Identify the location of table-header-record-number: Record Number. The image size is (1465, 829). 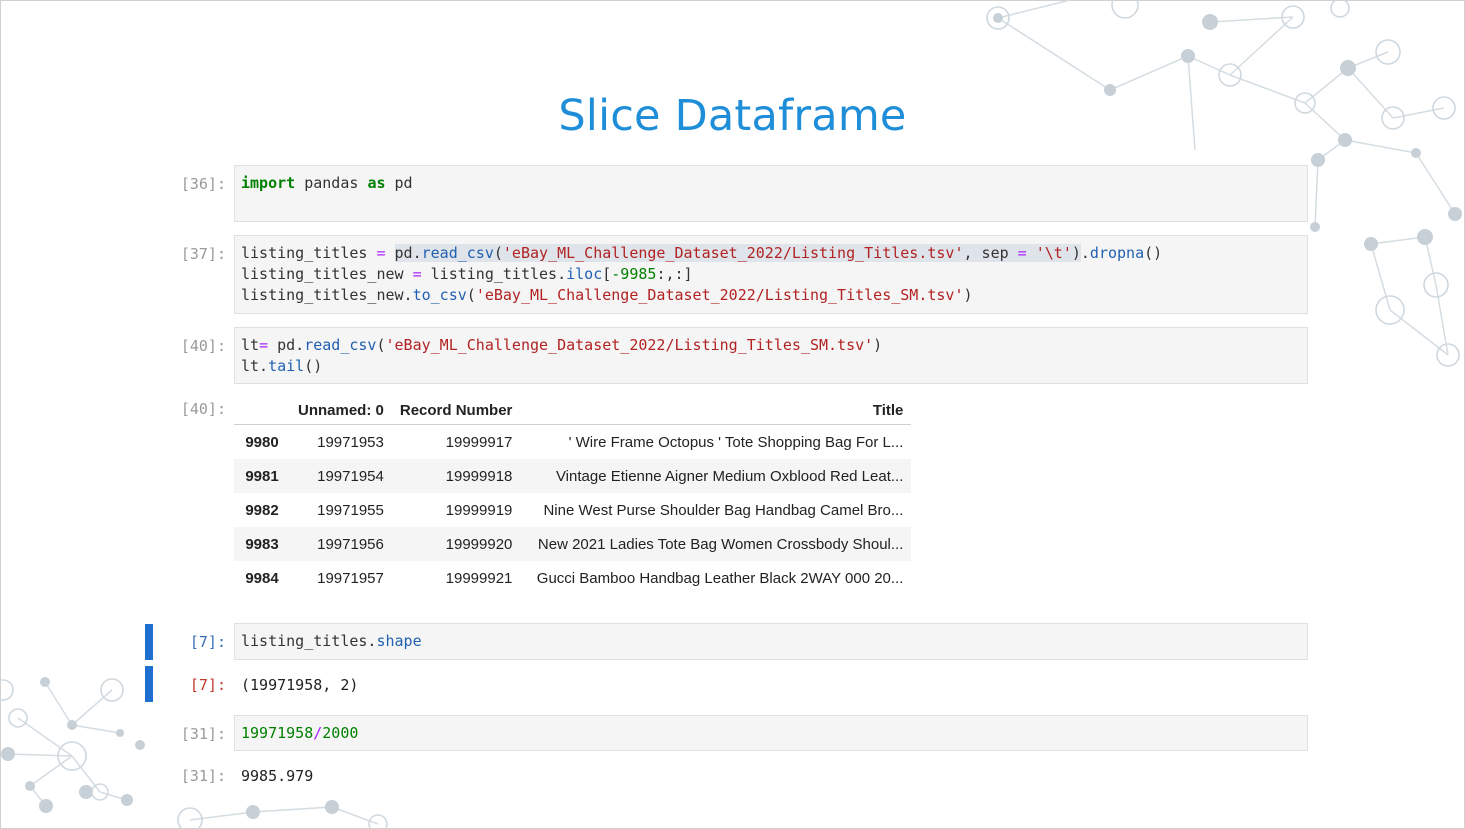
(456, 410).